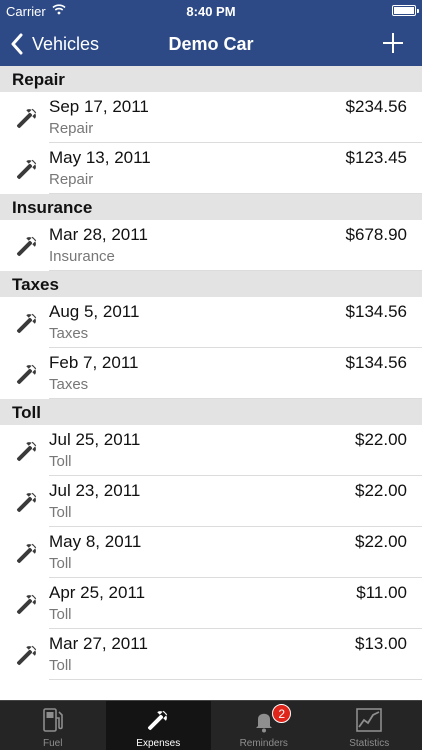 This screenshot has height=750, width=422. Describe the element at coordinates (95, 439) in the screenshot. I see `expense-date: Jul 25, 2011` at that location.